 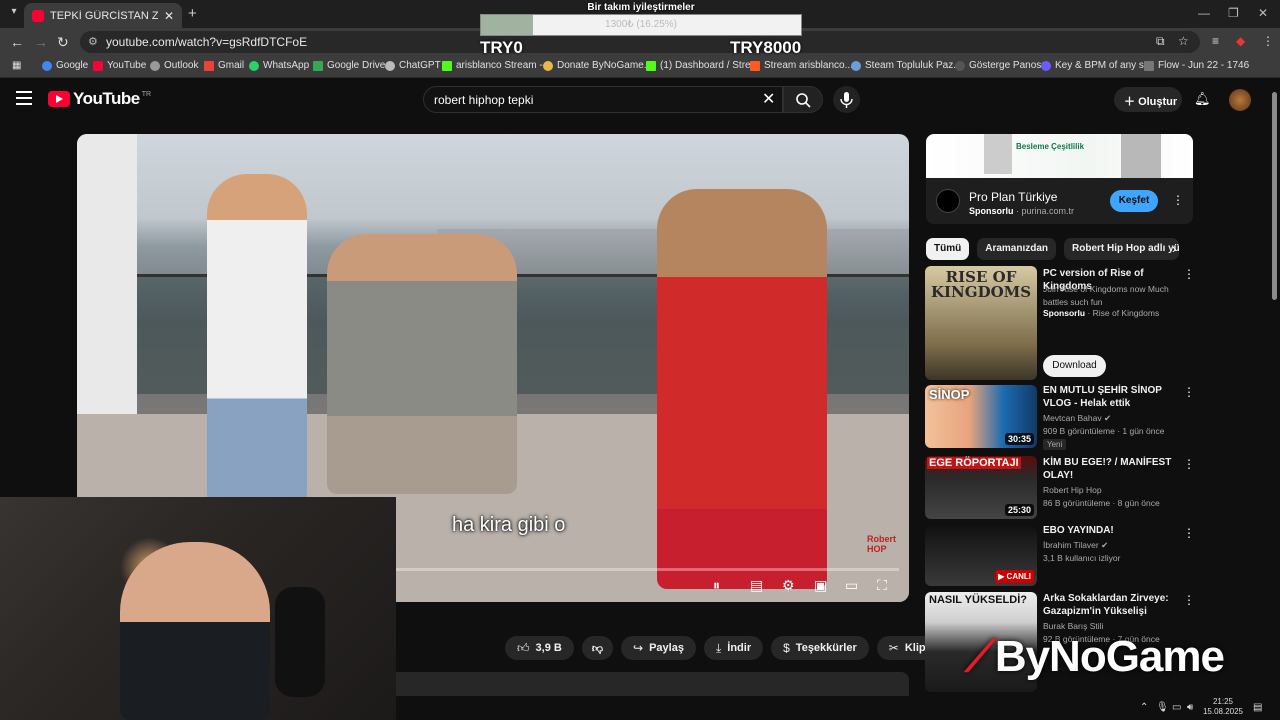 I want to click on bookmark-gmail: Gmail, so click(x=224, y=65).